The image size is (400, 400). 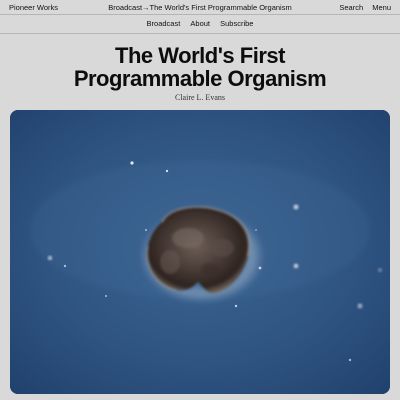 What do you see at coordinates (146, 7) in the screenshot?
I see `breadcrumb-arrow: →` at bounding box center [146, 7].